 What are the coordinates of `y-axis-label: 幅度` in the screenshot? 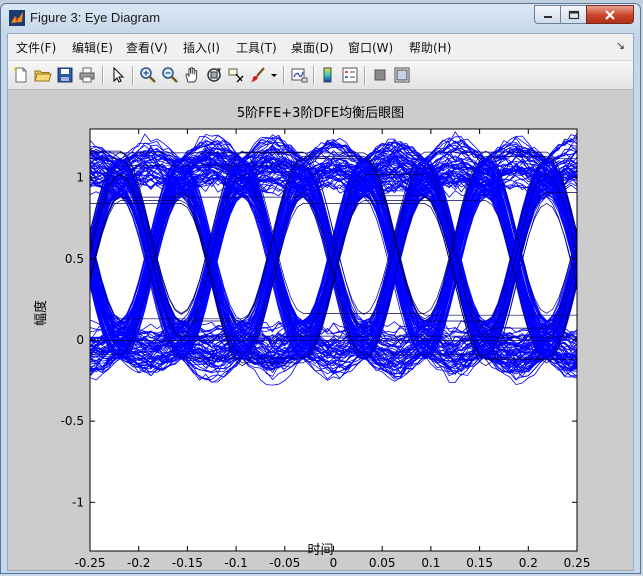 It's located at (41, 312).